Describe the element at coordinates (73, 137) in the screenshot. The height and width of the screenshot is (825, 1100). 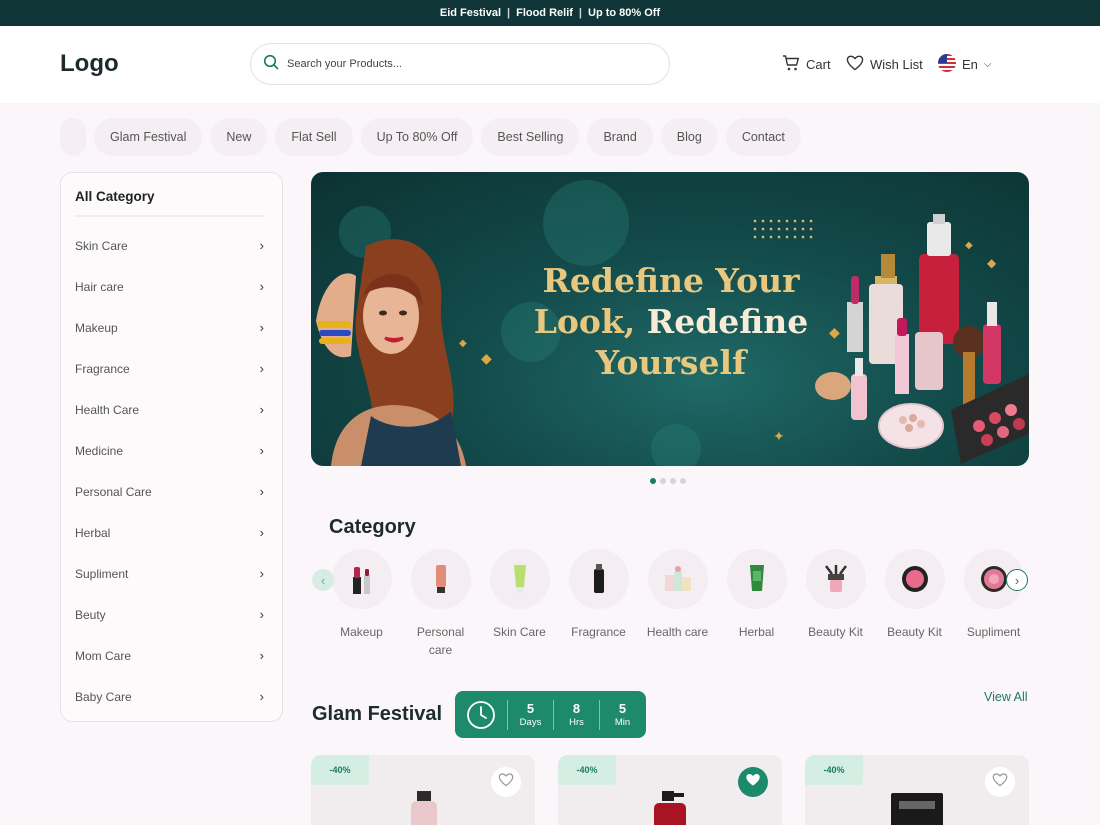
I see `nav-pill-empty` at that location.